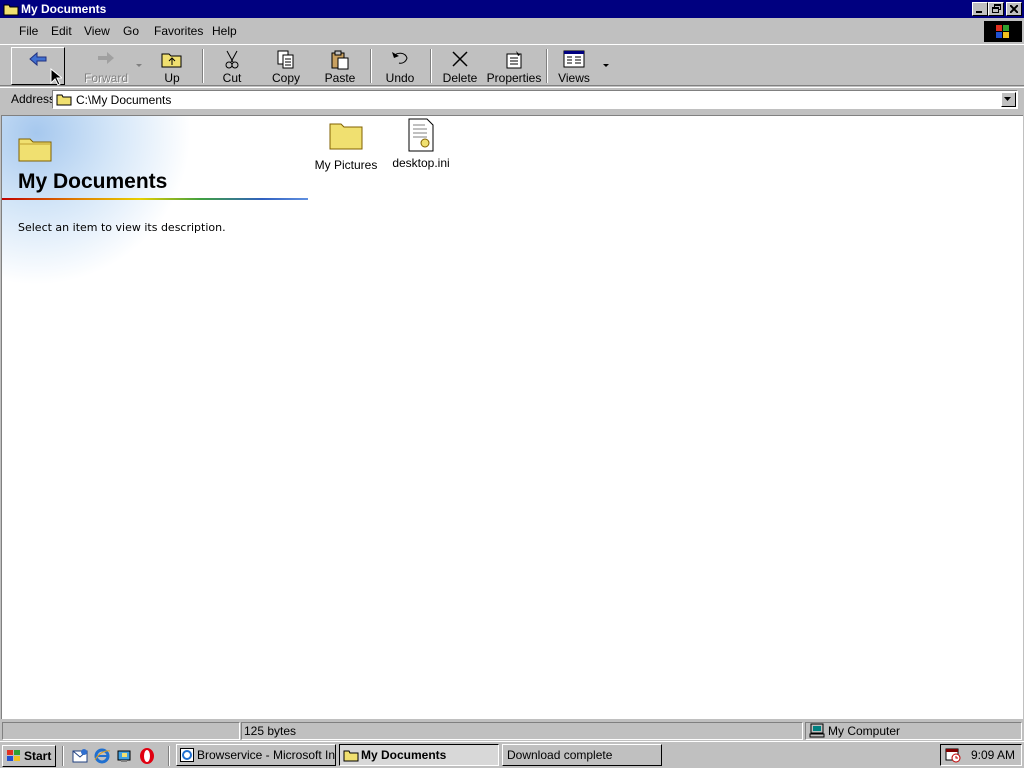 The height and width of the screenshot is (768, 1024). What do you see at coordinates (512, 9) in the screenshot?
I see `title-bar: My Documents` at bounding box center [512, 9].